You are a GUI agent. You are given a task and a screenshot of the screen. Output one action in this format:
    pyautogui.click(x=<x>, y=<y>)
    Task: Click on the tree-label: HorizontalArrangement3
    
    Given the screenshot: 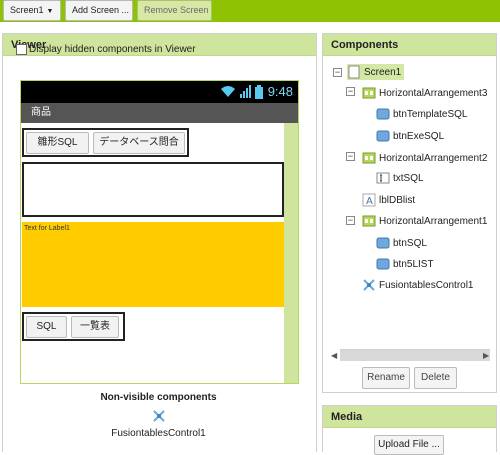 What is the action you would take?
    pyautogui.click(x=433, y=93)
    